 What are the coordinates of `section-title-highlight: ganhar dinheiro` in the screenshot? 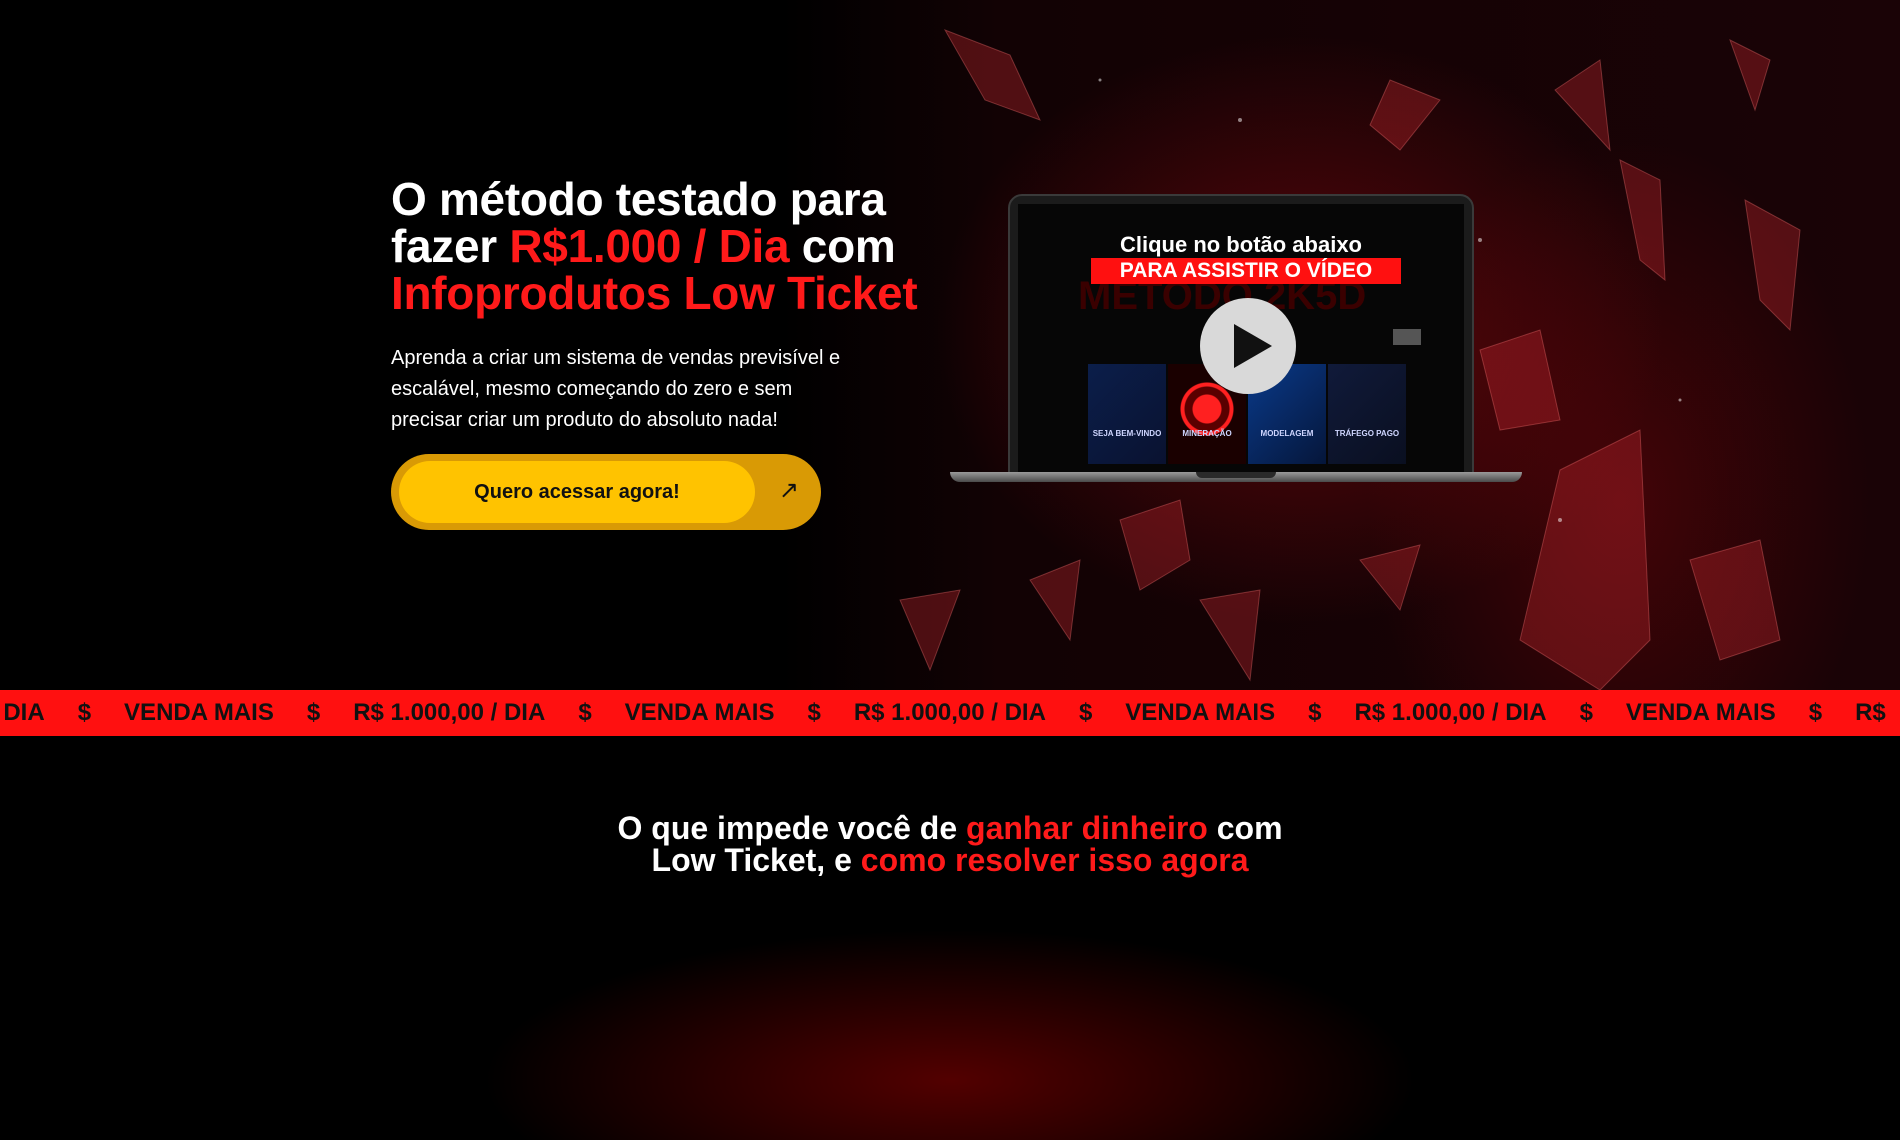 It's located at (1087, 828).